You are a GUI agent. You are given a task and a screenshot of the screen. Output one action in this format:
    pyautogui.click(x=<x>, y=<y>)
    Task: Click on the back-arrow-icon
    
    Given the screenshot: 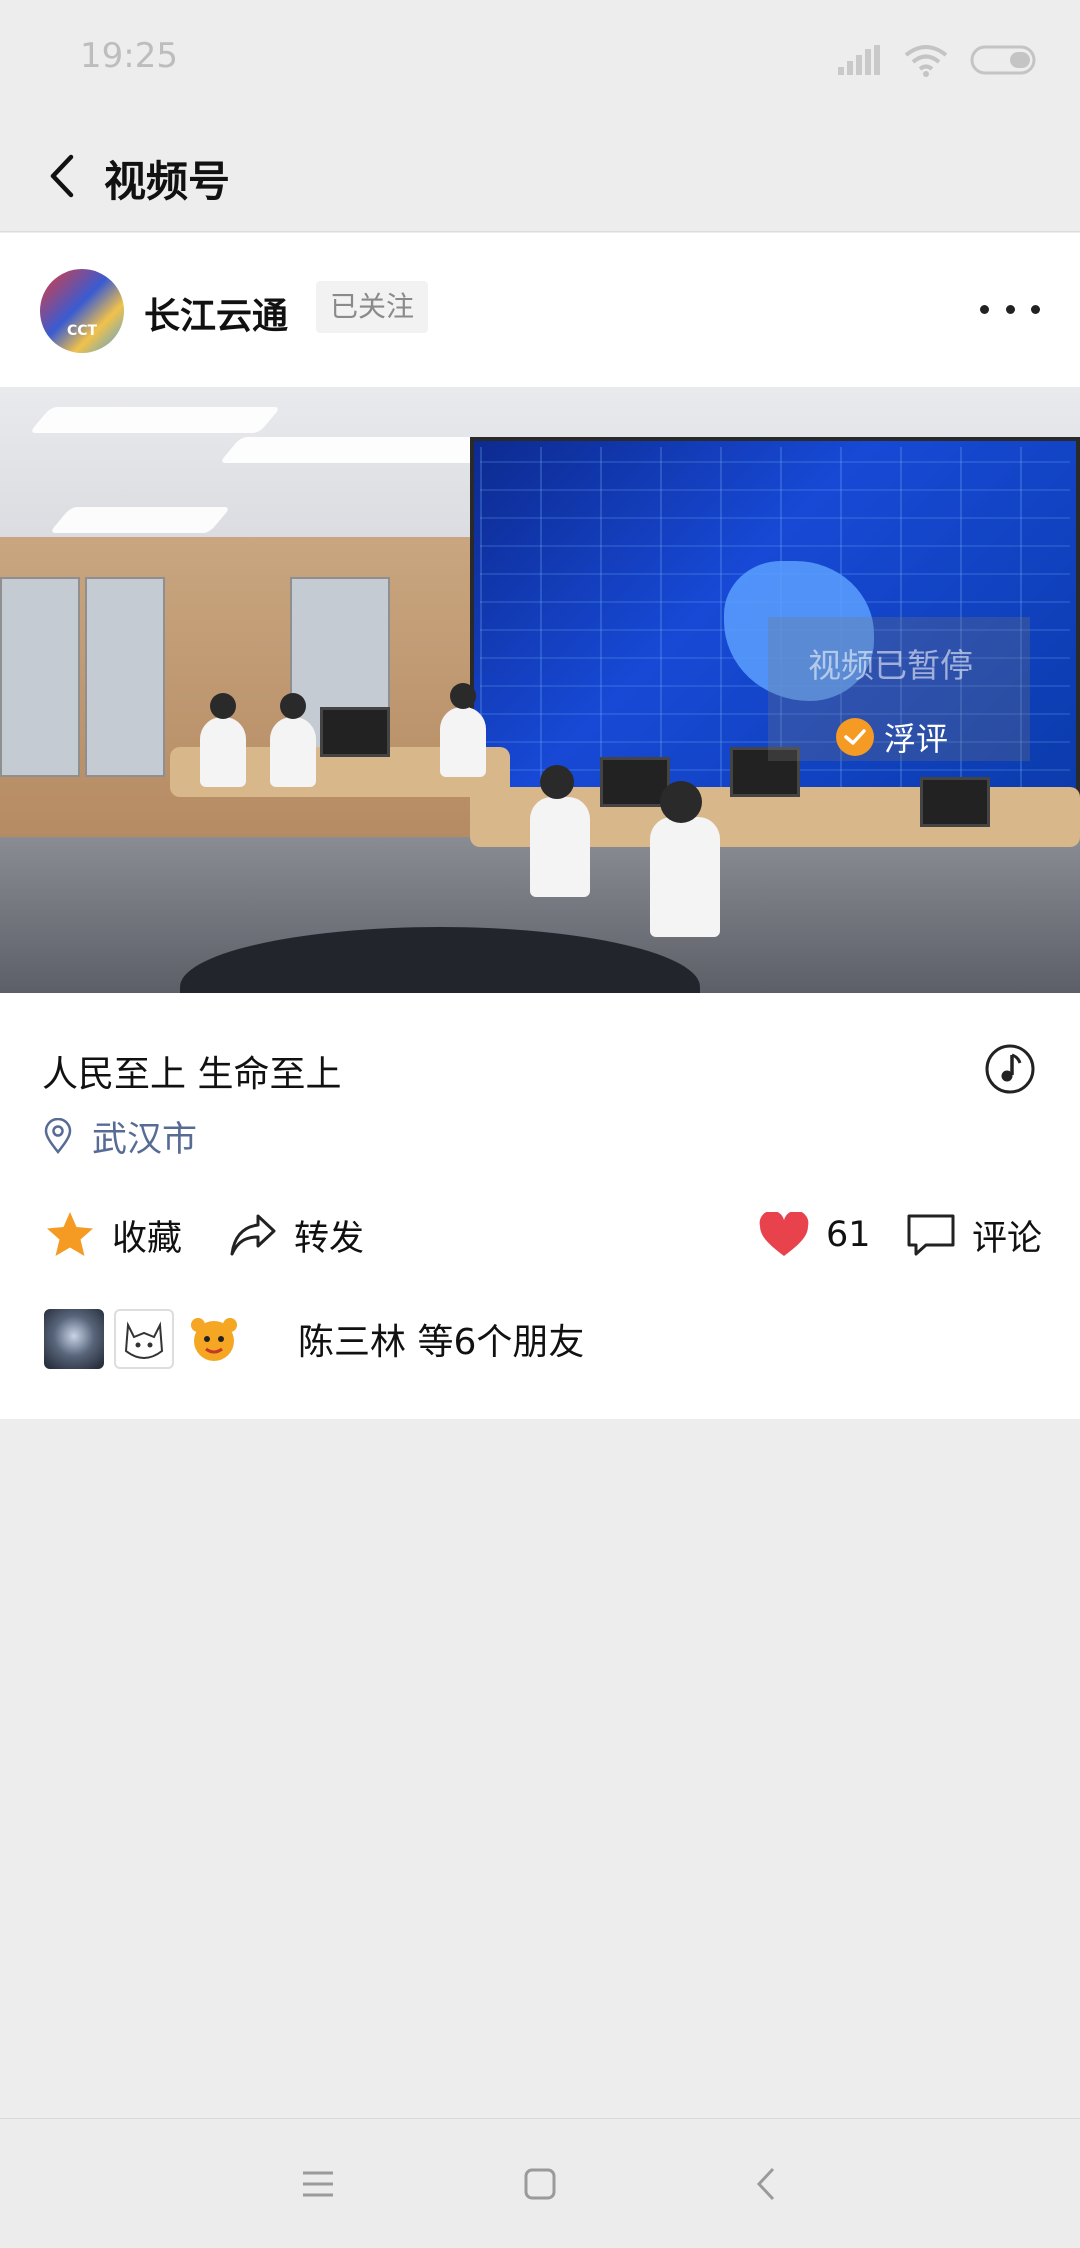 What is the action you would take?
    pyautogui.click(x=765, y=2184)
    